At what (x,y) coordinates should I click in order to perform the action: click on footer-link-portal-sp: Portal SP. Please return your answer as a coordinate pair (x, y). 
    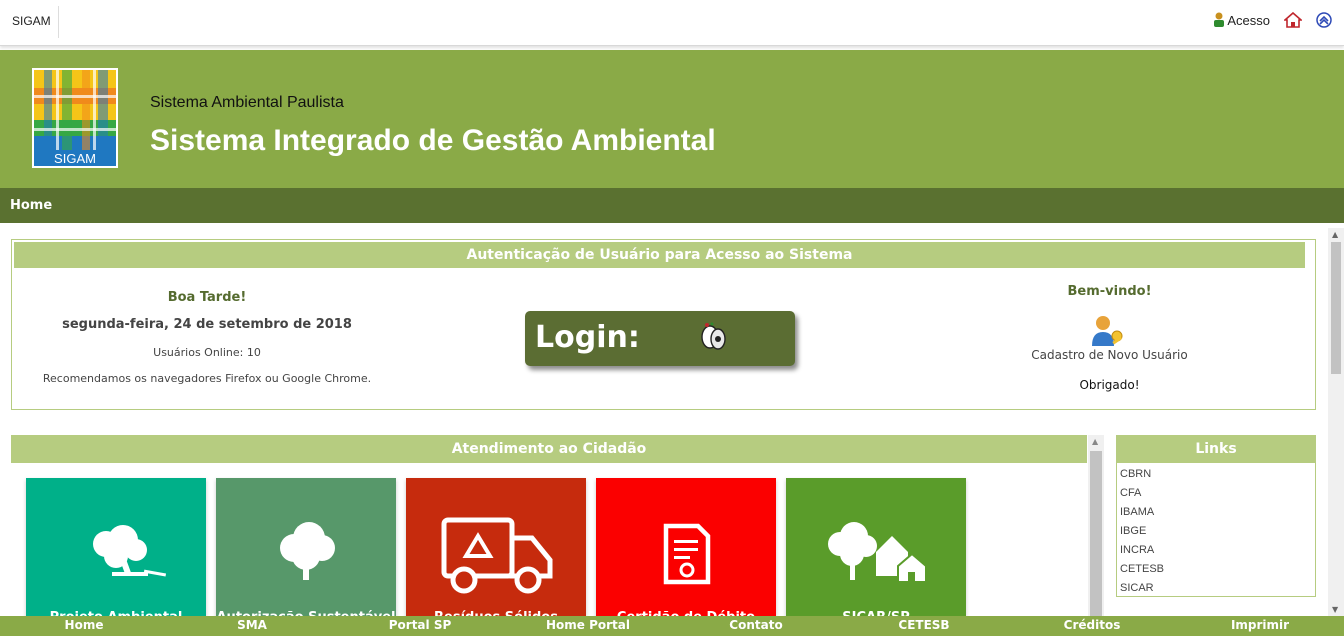
    Looking at the image, I should click on (420, 625).